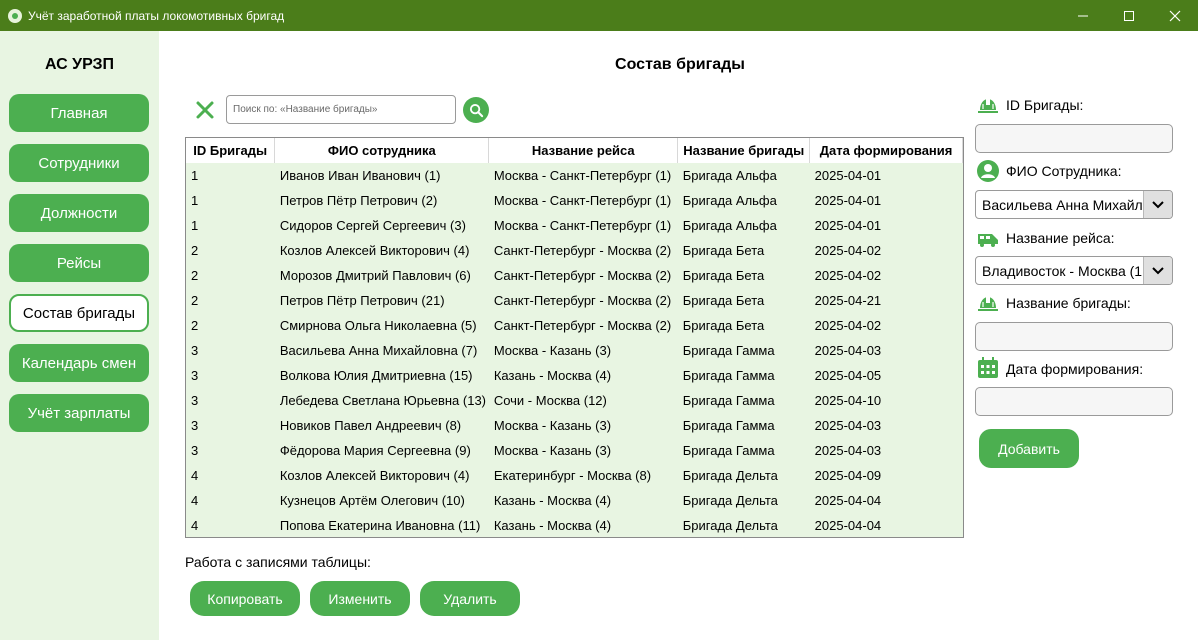 This screenshot has height=640, width=1198. I want to click on brigade-id-label: ID Бригады:, so click(1045, 105).